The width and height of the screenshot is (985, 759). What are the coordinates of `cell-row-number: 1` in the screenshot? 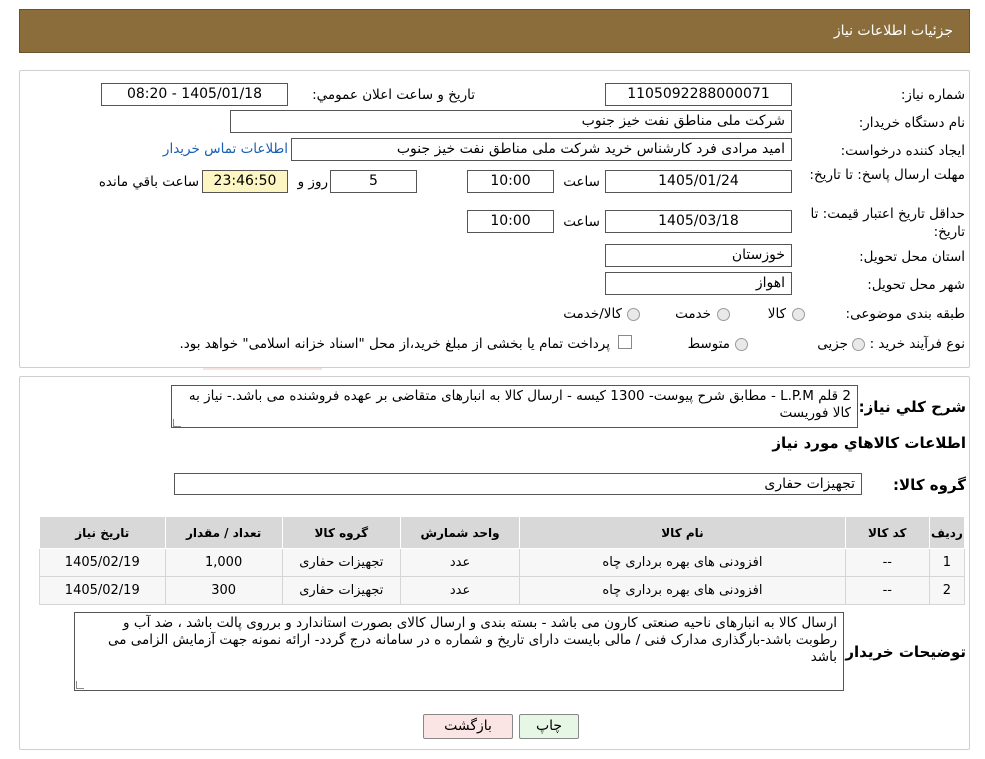 It's located at (947, 562).